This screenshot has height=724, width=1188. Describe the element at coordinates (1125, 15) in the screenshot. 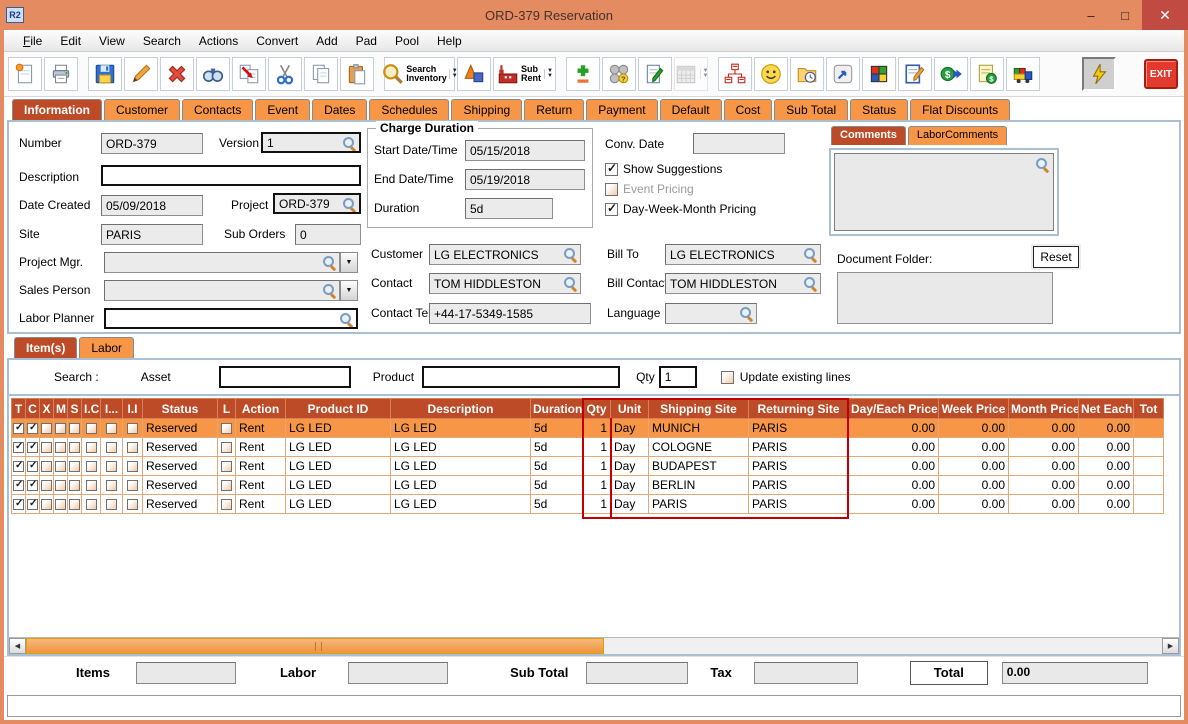

I see `maximize-button: □` at that location.